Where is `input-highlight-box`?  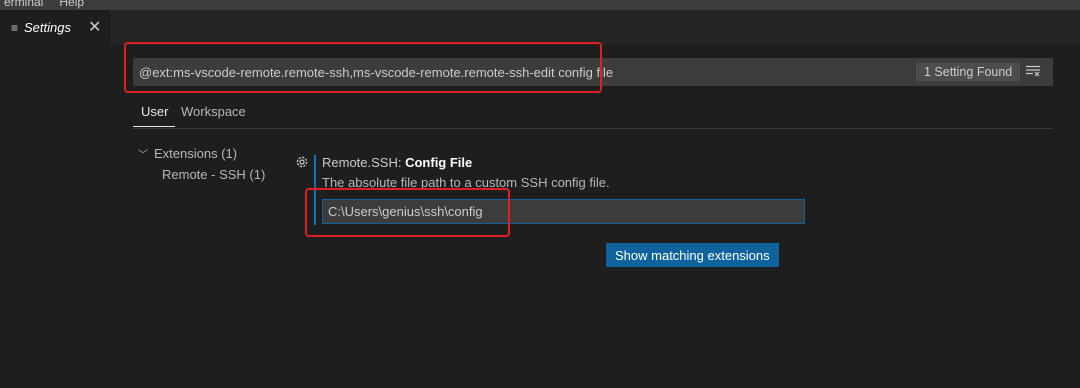 input-highlight-box is located at coordinates (407, 212).